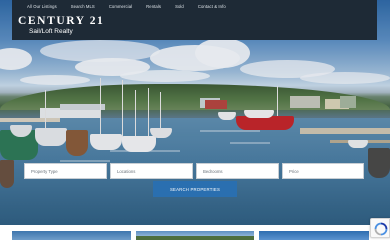 Image resolution: width=390 pixels, height=240 pixels. Describe the element at coordinates (153, 6) in the screenshot. I see `nav-link-rentals: Rentals` at that location.